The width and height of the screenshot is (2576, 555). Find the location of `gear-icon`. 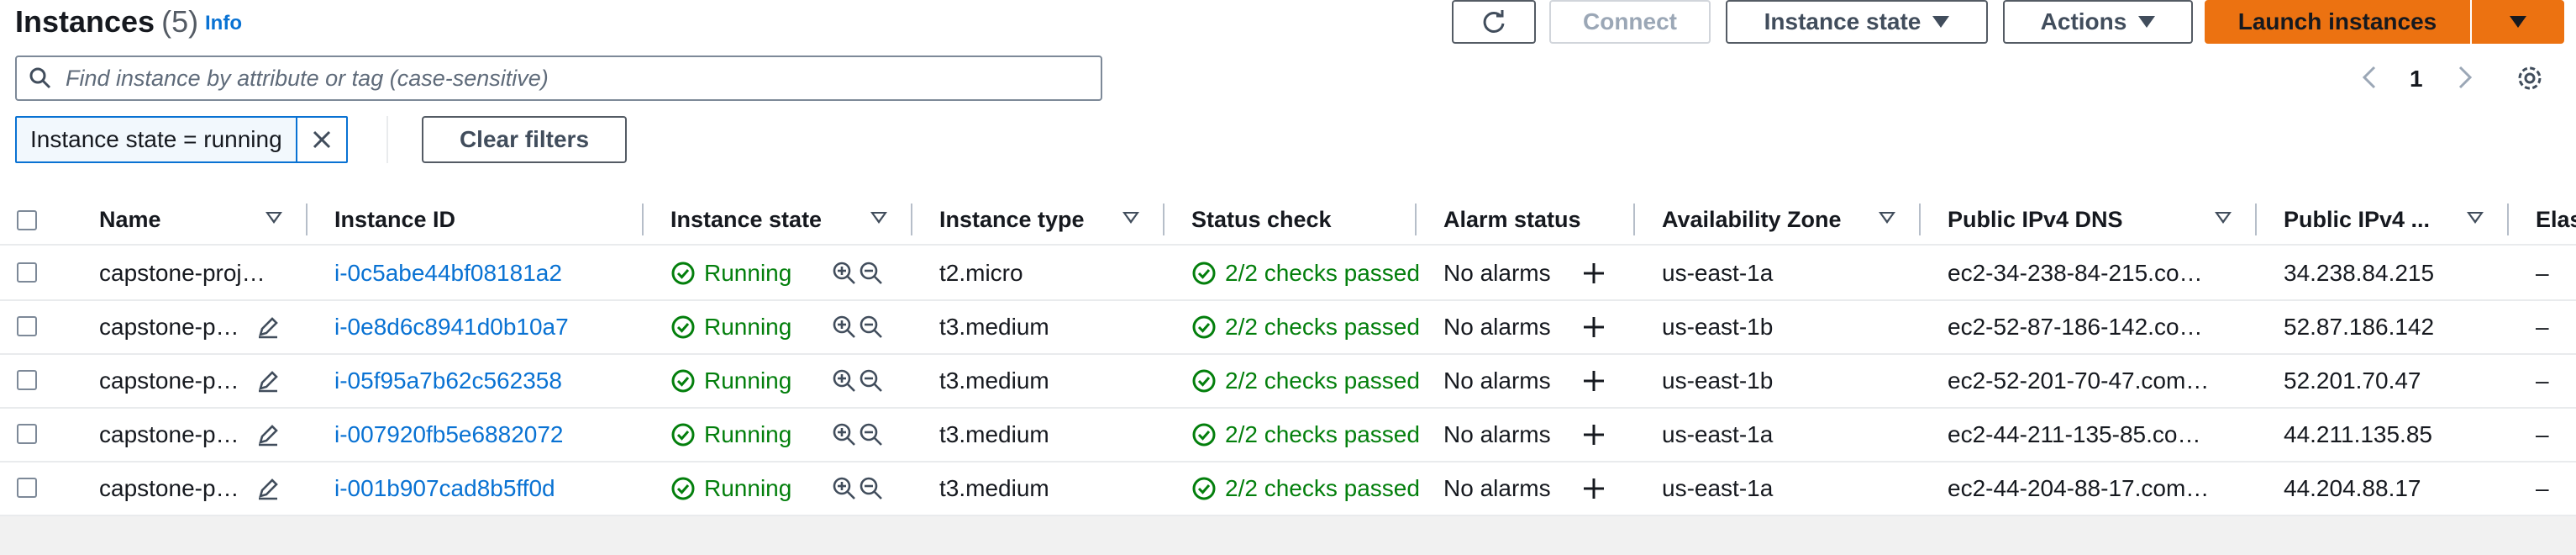

gear-icon is located at coordinates (2530, 81).